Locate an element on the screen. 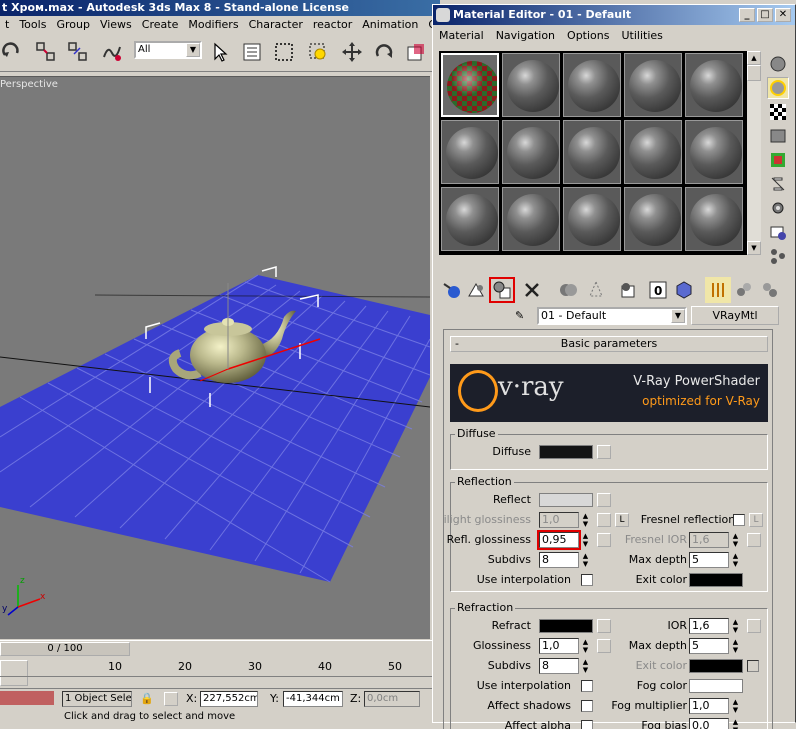 This screenshot has width=796, height=729. sample-uv-tiling-icon is located at coordinates (778, 136).